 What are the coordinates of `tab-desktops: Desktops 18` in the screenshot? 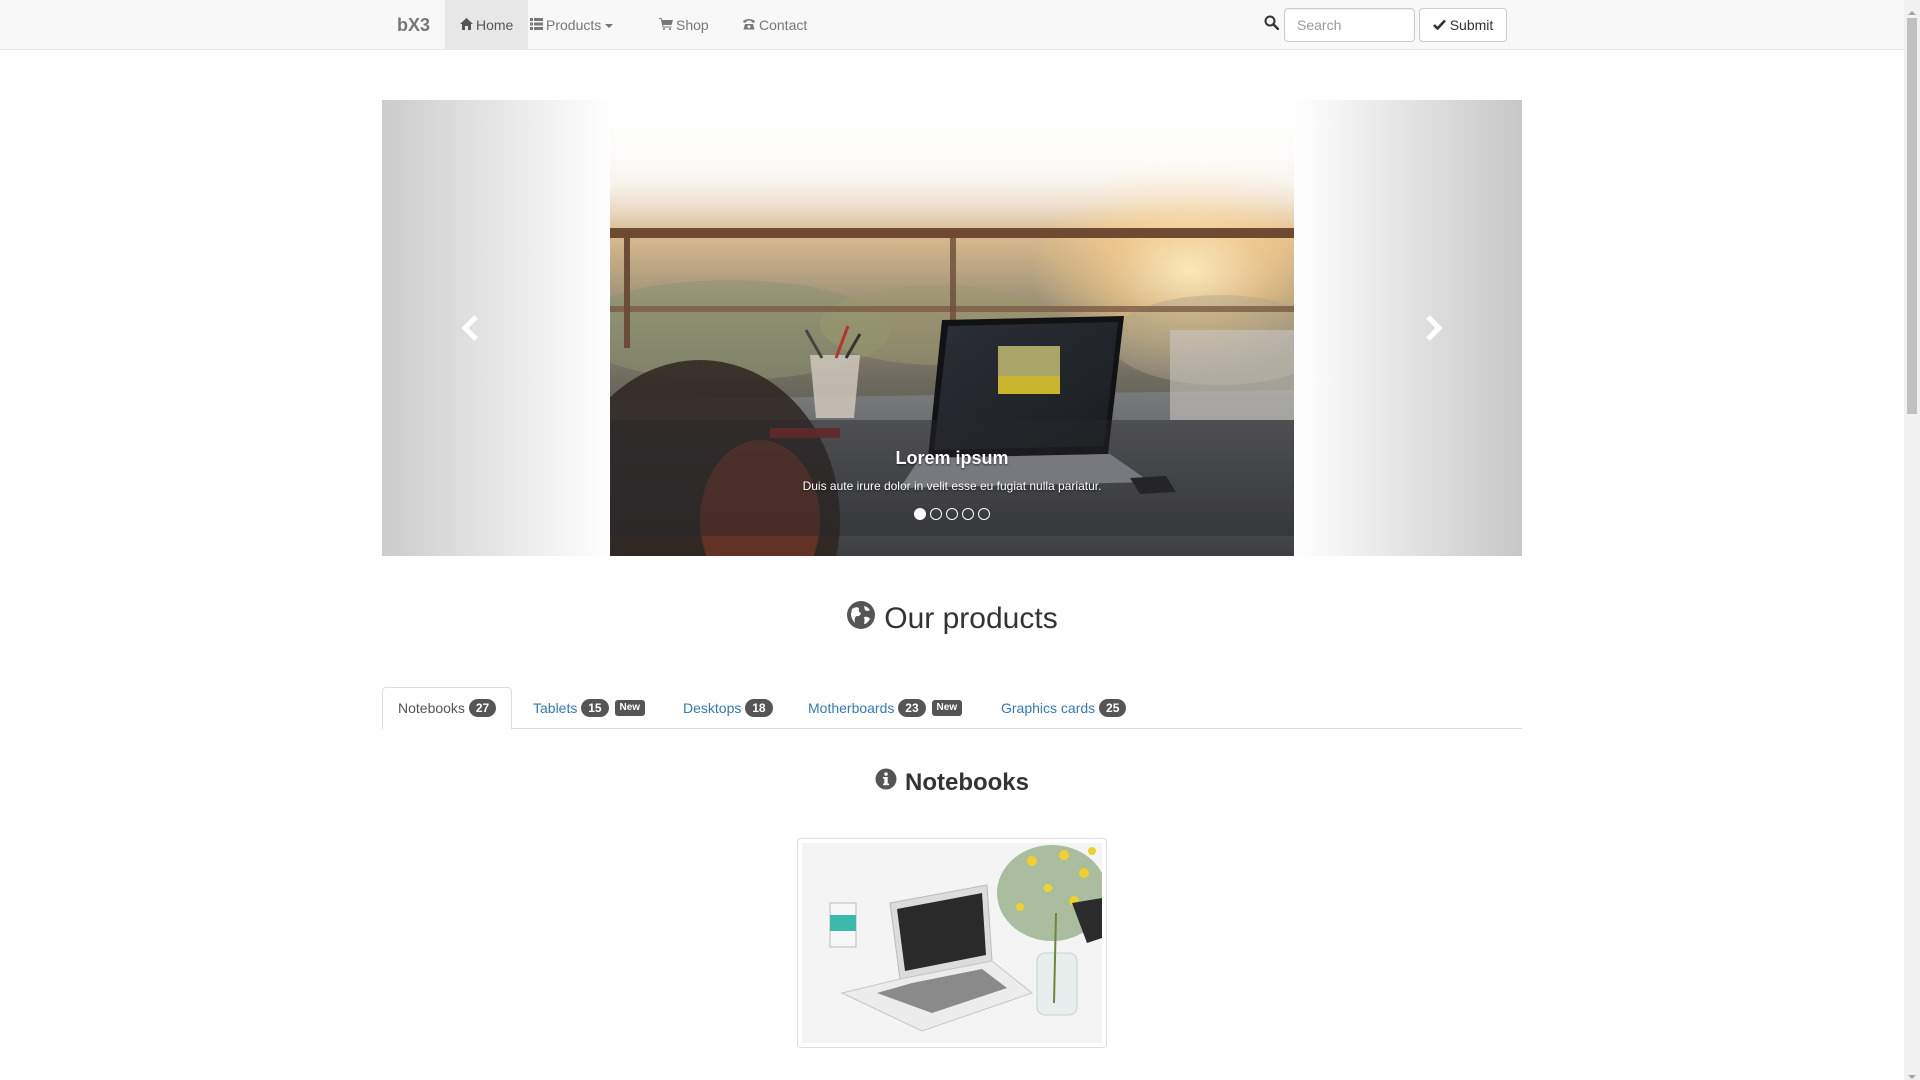 It's located at (728, 708).